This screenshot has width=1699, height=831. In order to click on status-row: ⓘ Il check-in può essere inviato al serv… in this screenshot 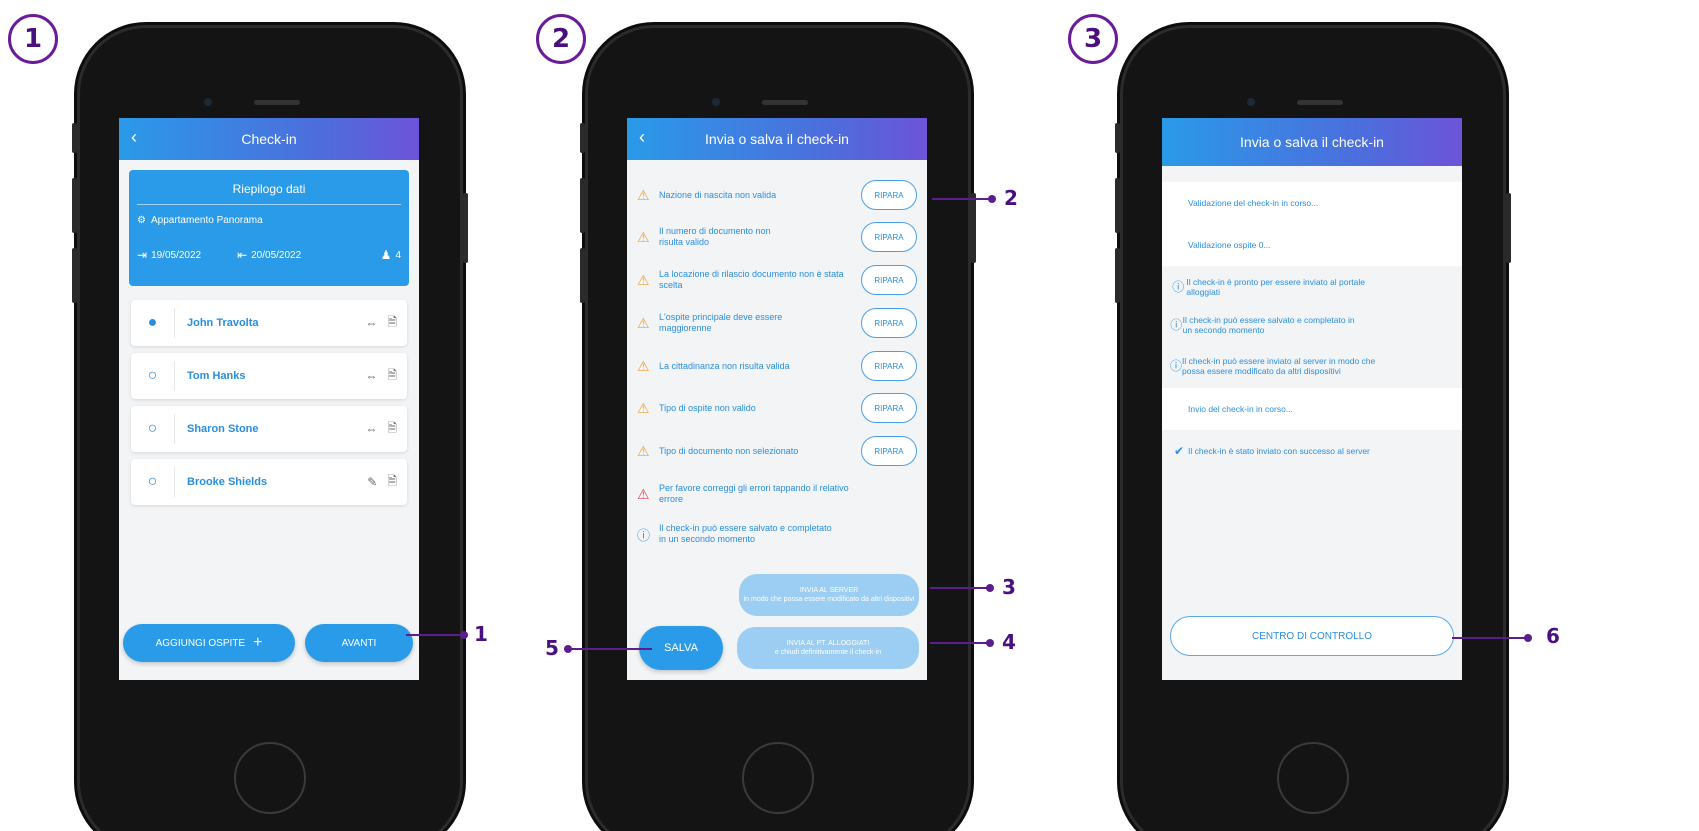, I will do `click(1312, 366)`.